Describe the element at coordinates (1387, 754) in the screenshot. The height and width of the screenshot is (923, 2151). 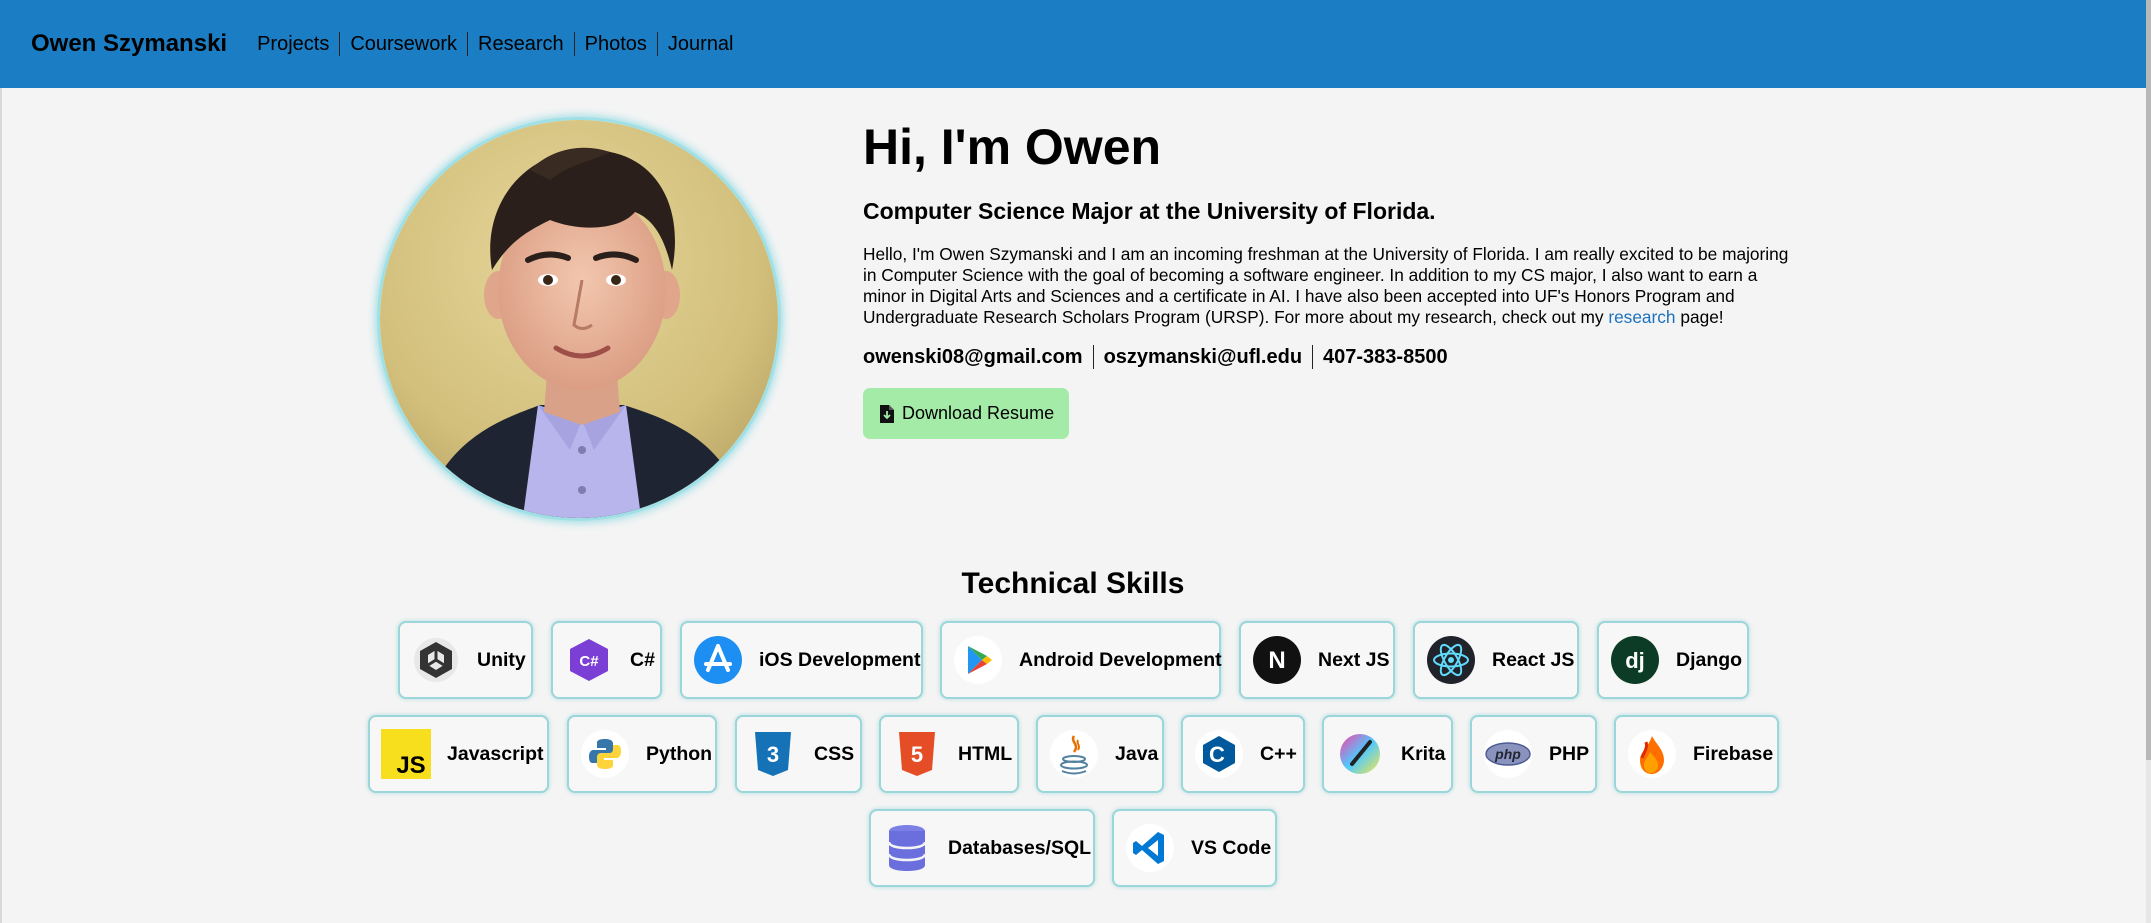
I see `skill-card-krita: Krita` at that location.